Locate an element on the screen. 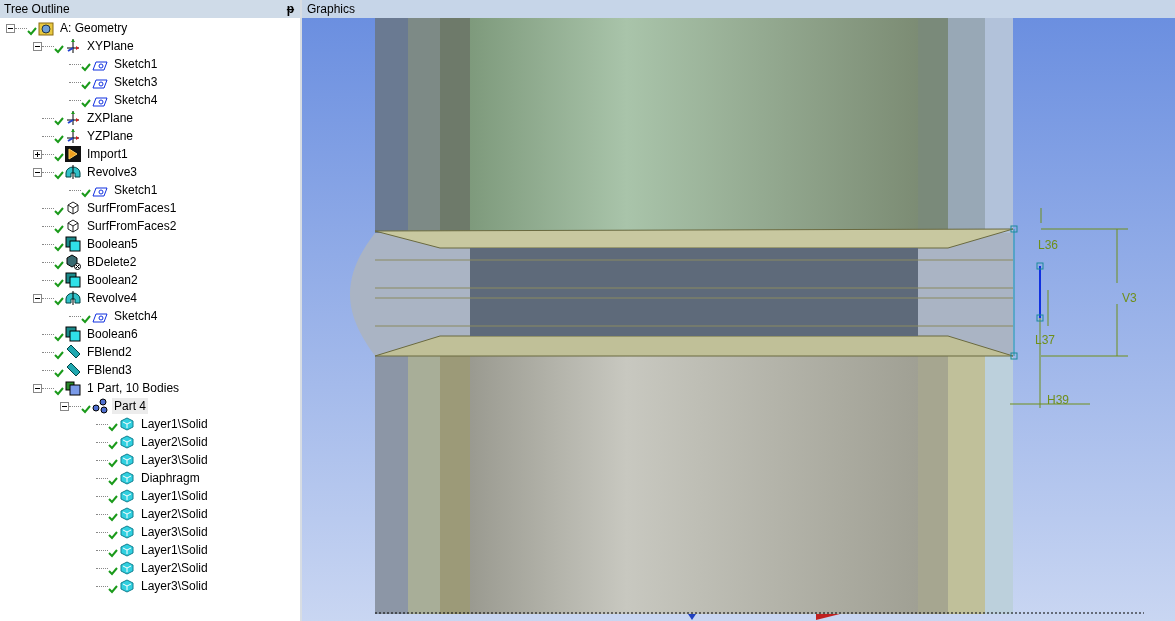  tree-item: SurfFromFaces1 is located at coordinates (132, 208).